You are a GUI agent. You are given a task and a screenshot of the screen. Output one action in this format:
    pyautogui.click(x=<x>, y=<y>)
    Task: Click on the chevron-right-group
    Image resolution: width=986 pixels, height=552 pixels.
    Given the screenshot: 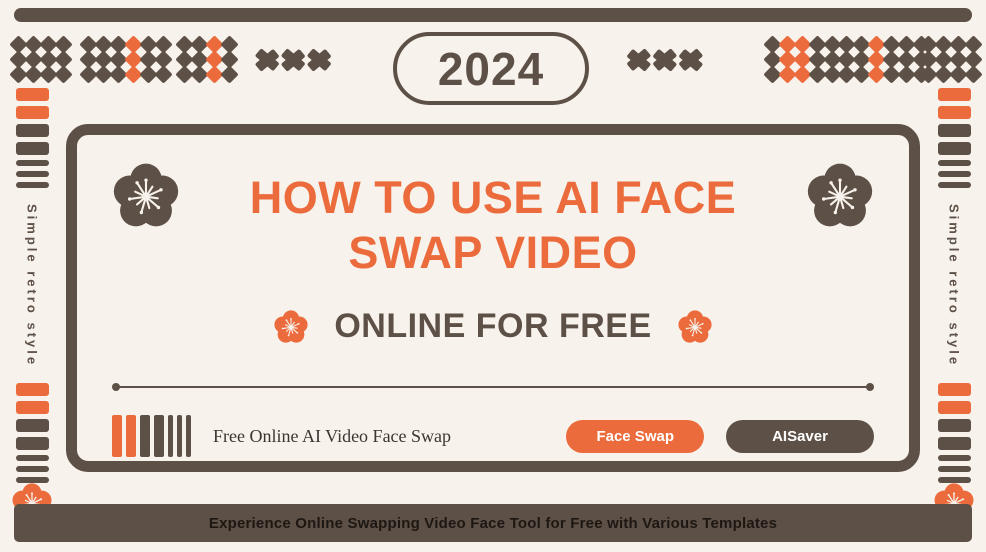 What is the action you would take?
    pyautogui.click(x=295, y=60)
    